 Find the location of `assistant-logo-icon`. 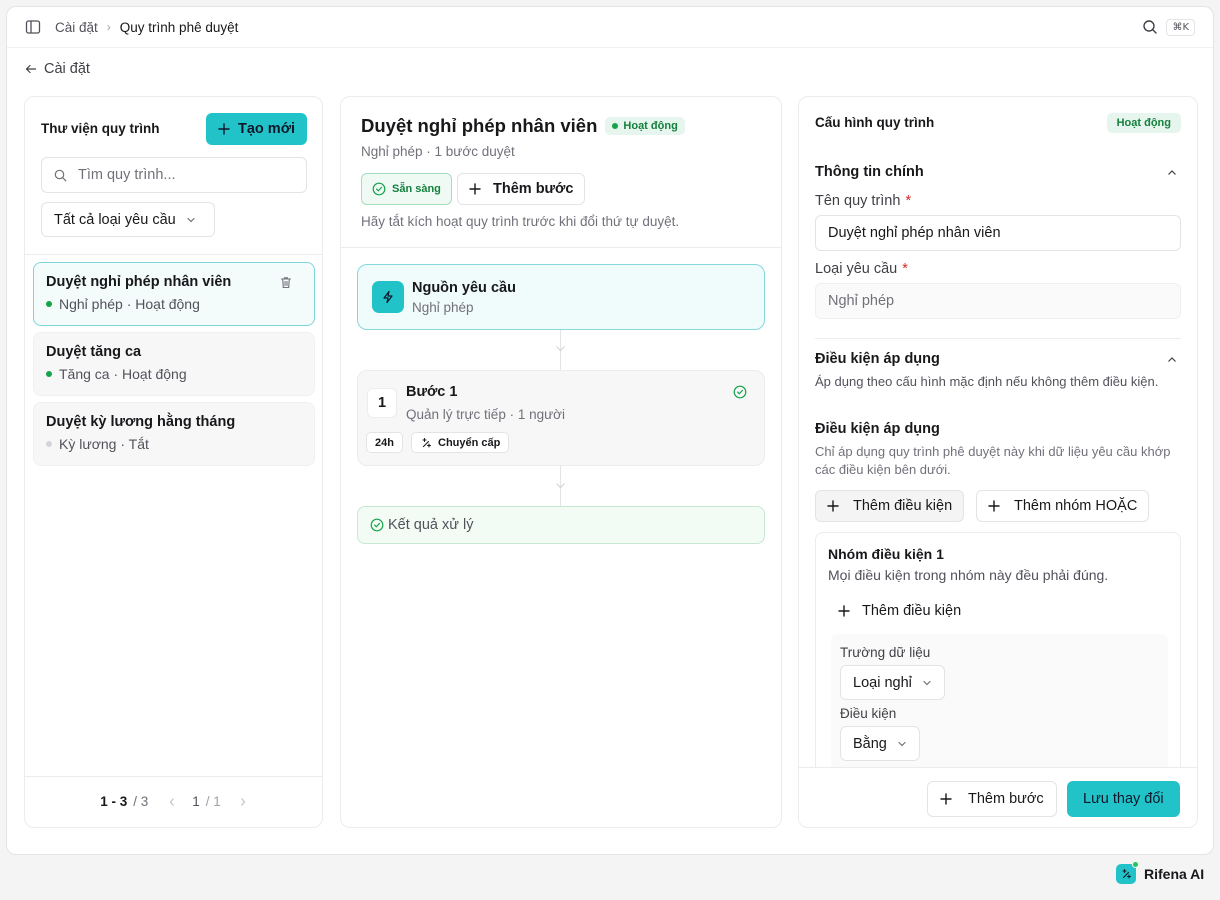

assistant-logo-icon is located at coordinates (1127, 872).